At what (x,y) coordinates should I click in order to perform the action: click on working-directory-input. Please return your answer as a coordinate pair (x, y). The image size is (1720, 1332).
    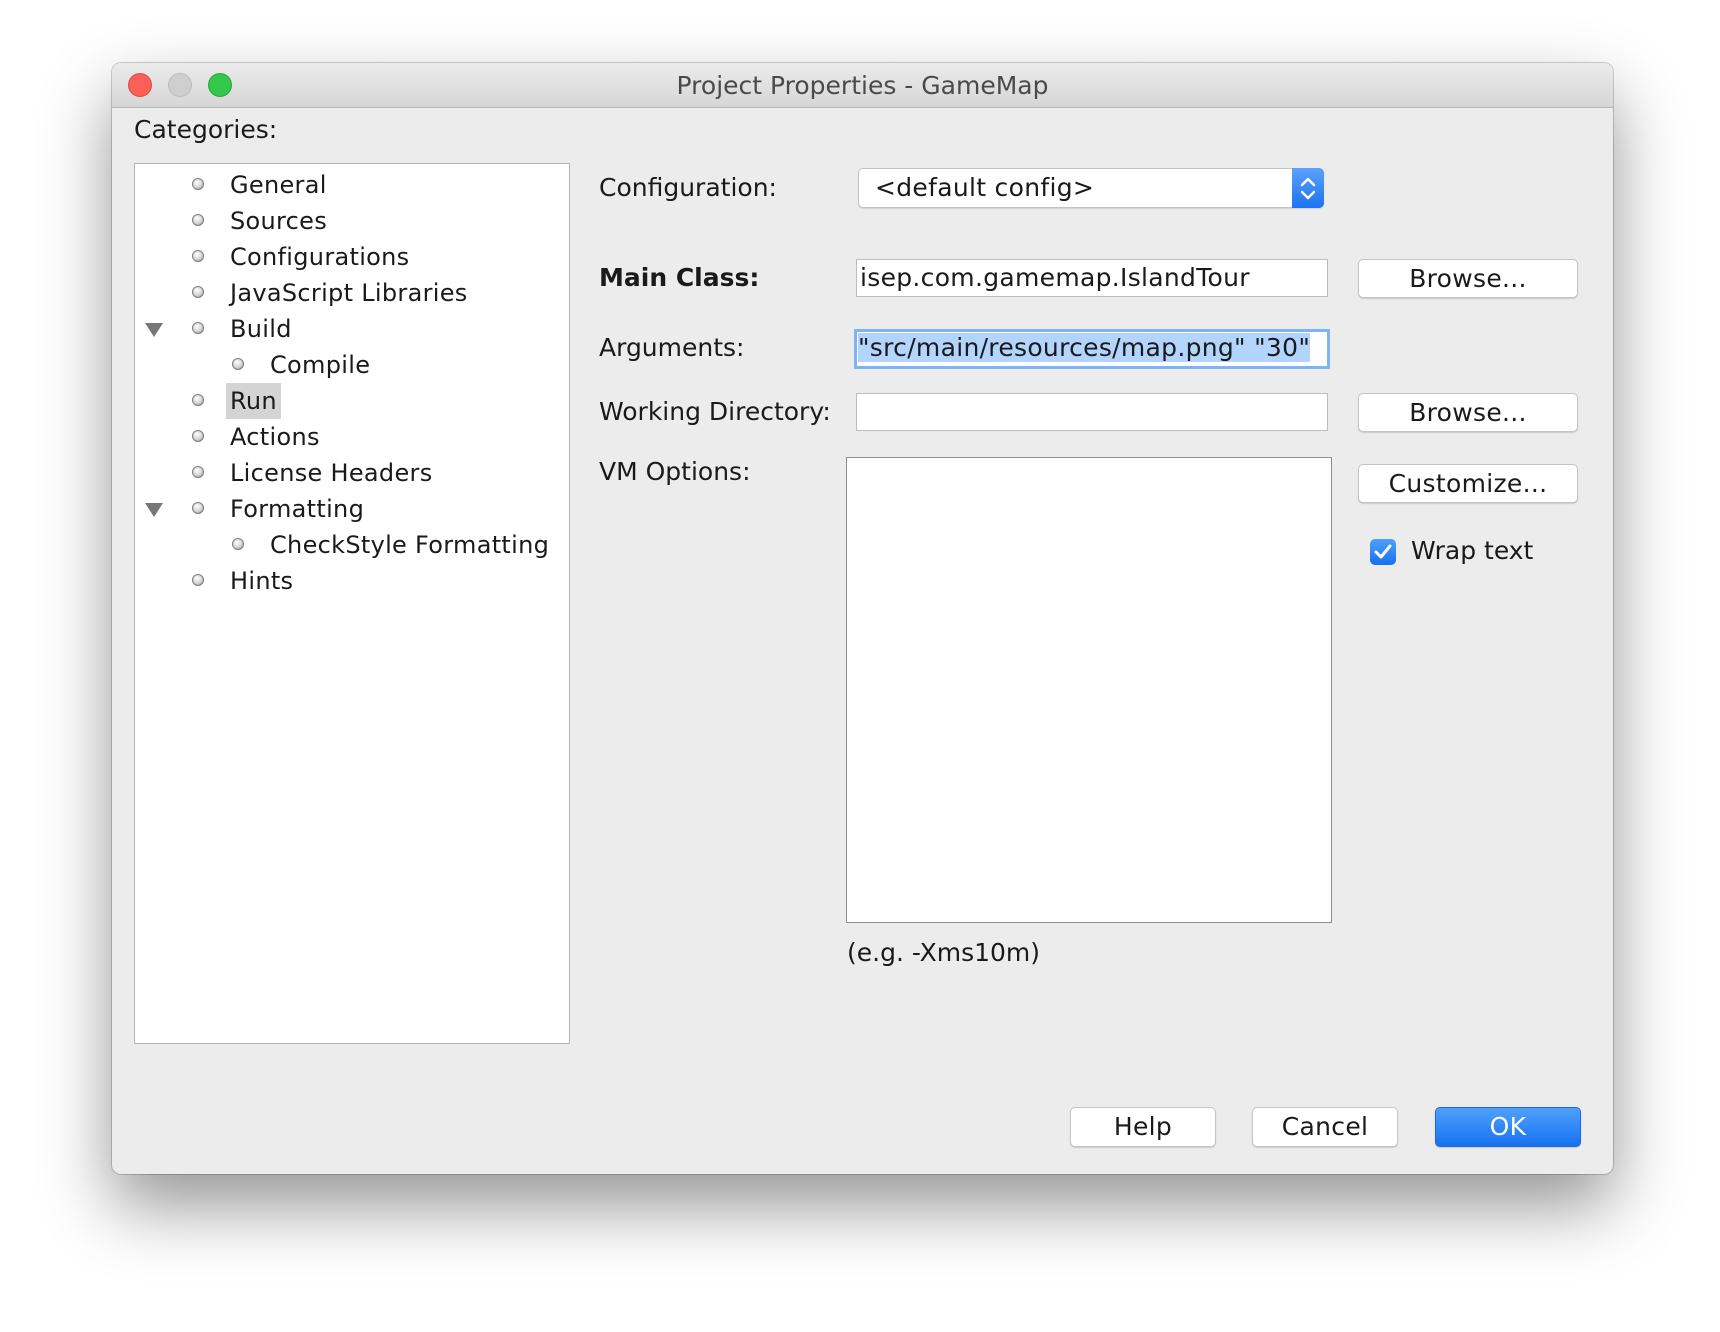
    Looking at the image, I should click on (1092, 412).